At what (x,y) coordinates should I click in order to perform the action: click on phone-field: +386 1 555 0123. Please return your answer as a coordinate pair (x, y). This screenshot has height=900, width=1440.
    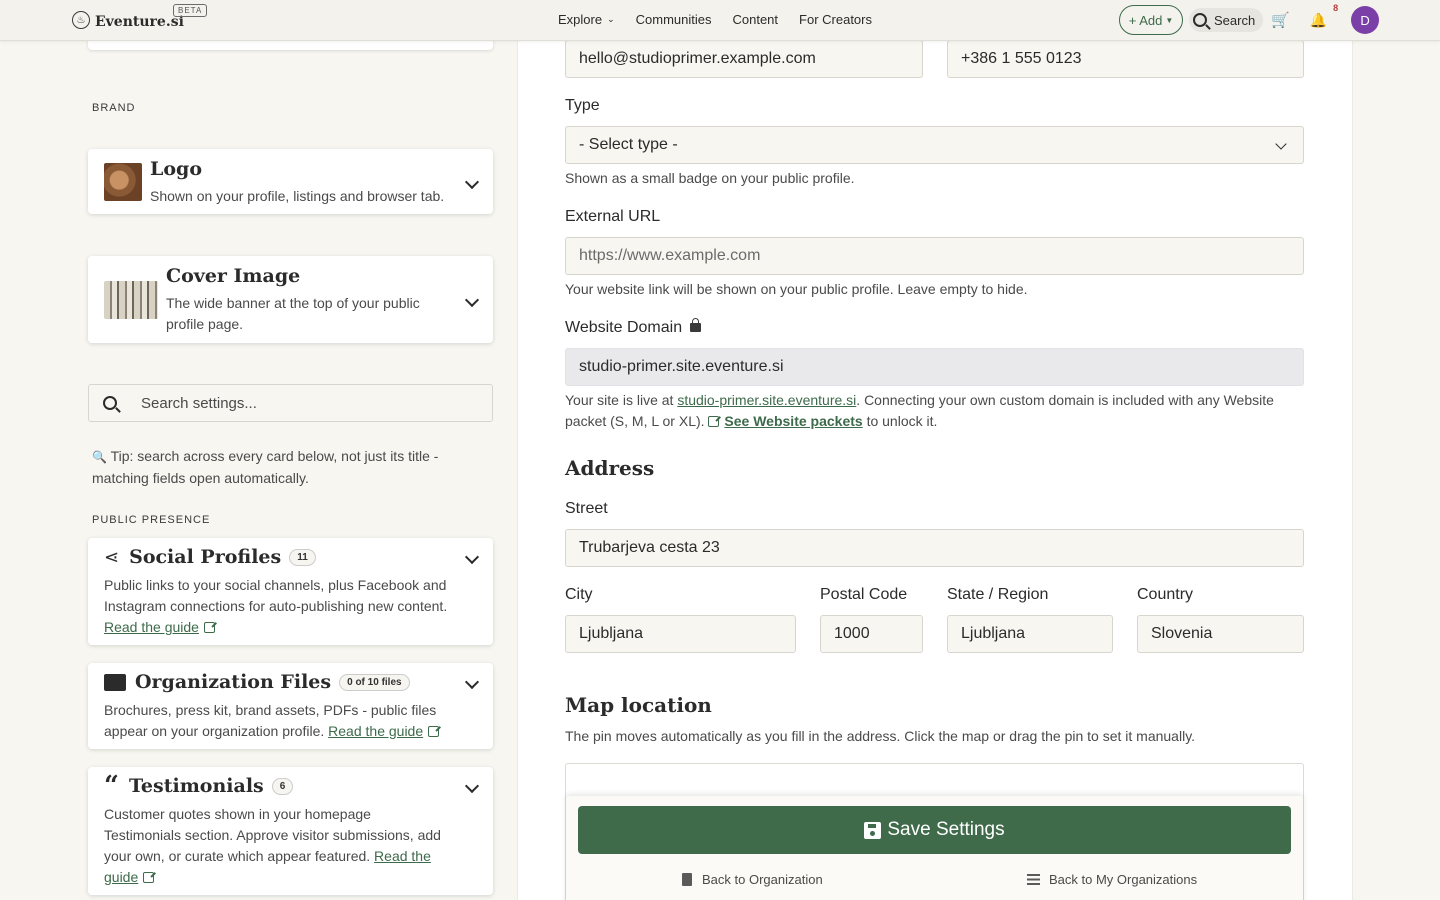
    Looking at the image, I should click on (1125, 59).